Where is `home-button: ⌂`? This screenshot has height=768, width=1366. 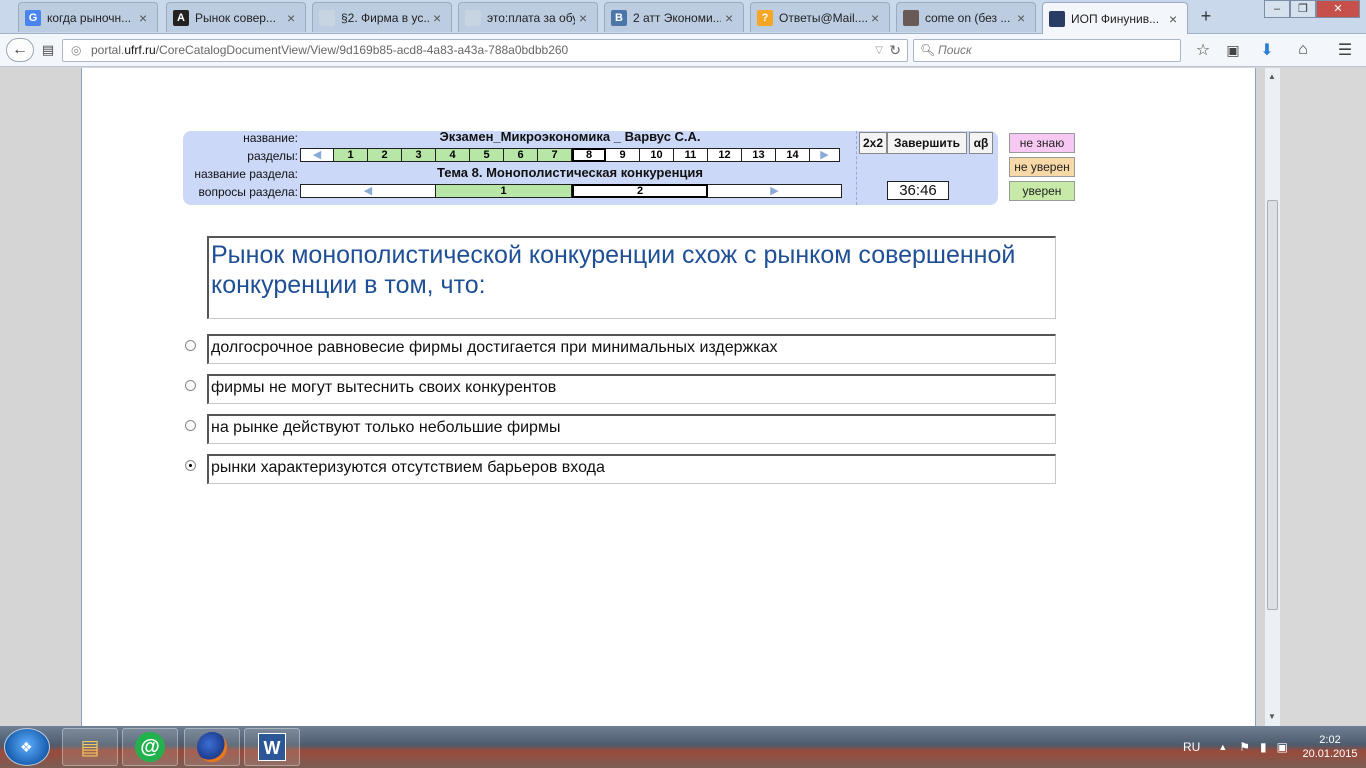
home-button: ⌂ is located at coordinates (1303, 50).